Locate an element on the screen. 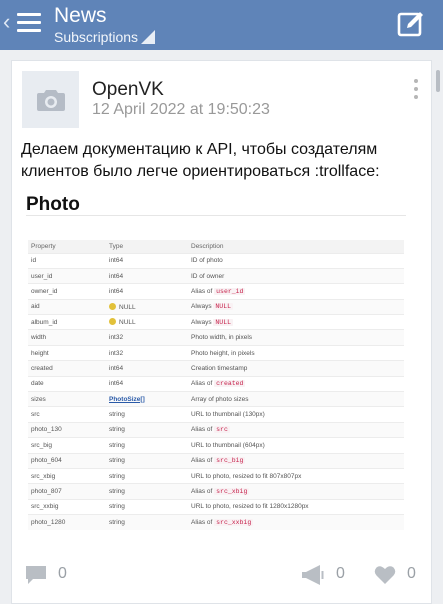 The width and height of the screenshot is (443, 604). table-row: src string URL to thumbnail (130px) is located at coordinates (216, 414).